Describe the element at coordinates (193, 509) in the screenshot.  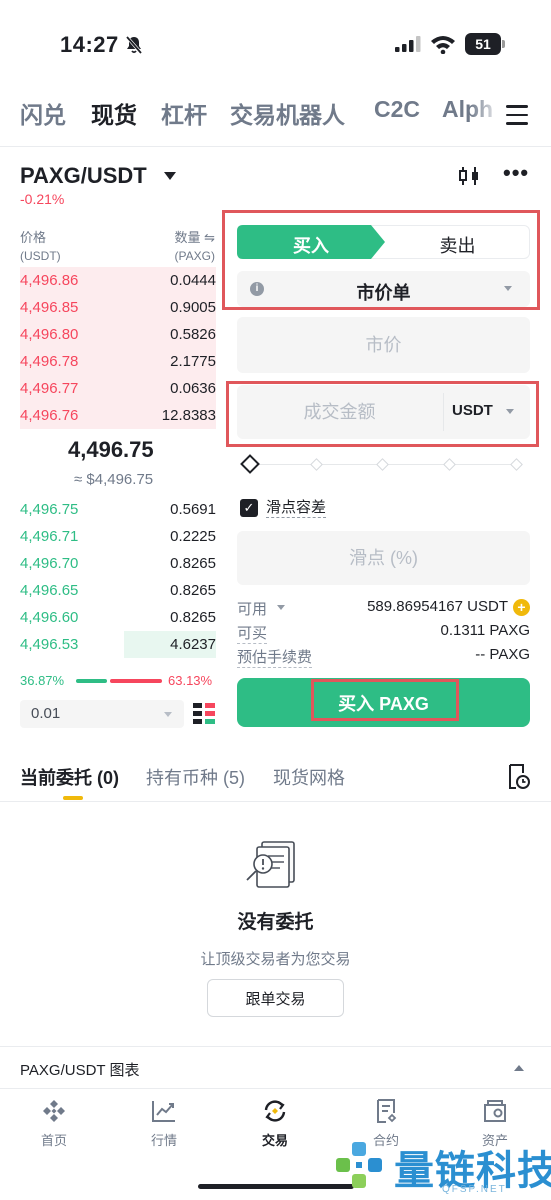
I see `bid-quantity: 0.5691` at that location.